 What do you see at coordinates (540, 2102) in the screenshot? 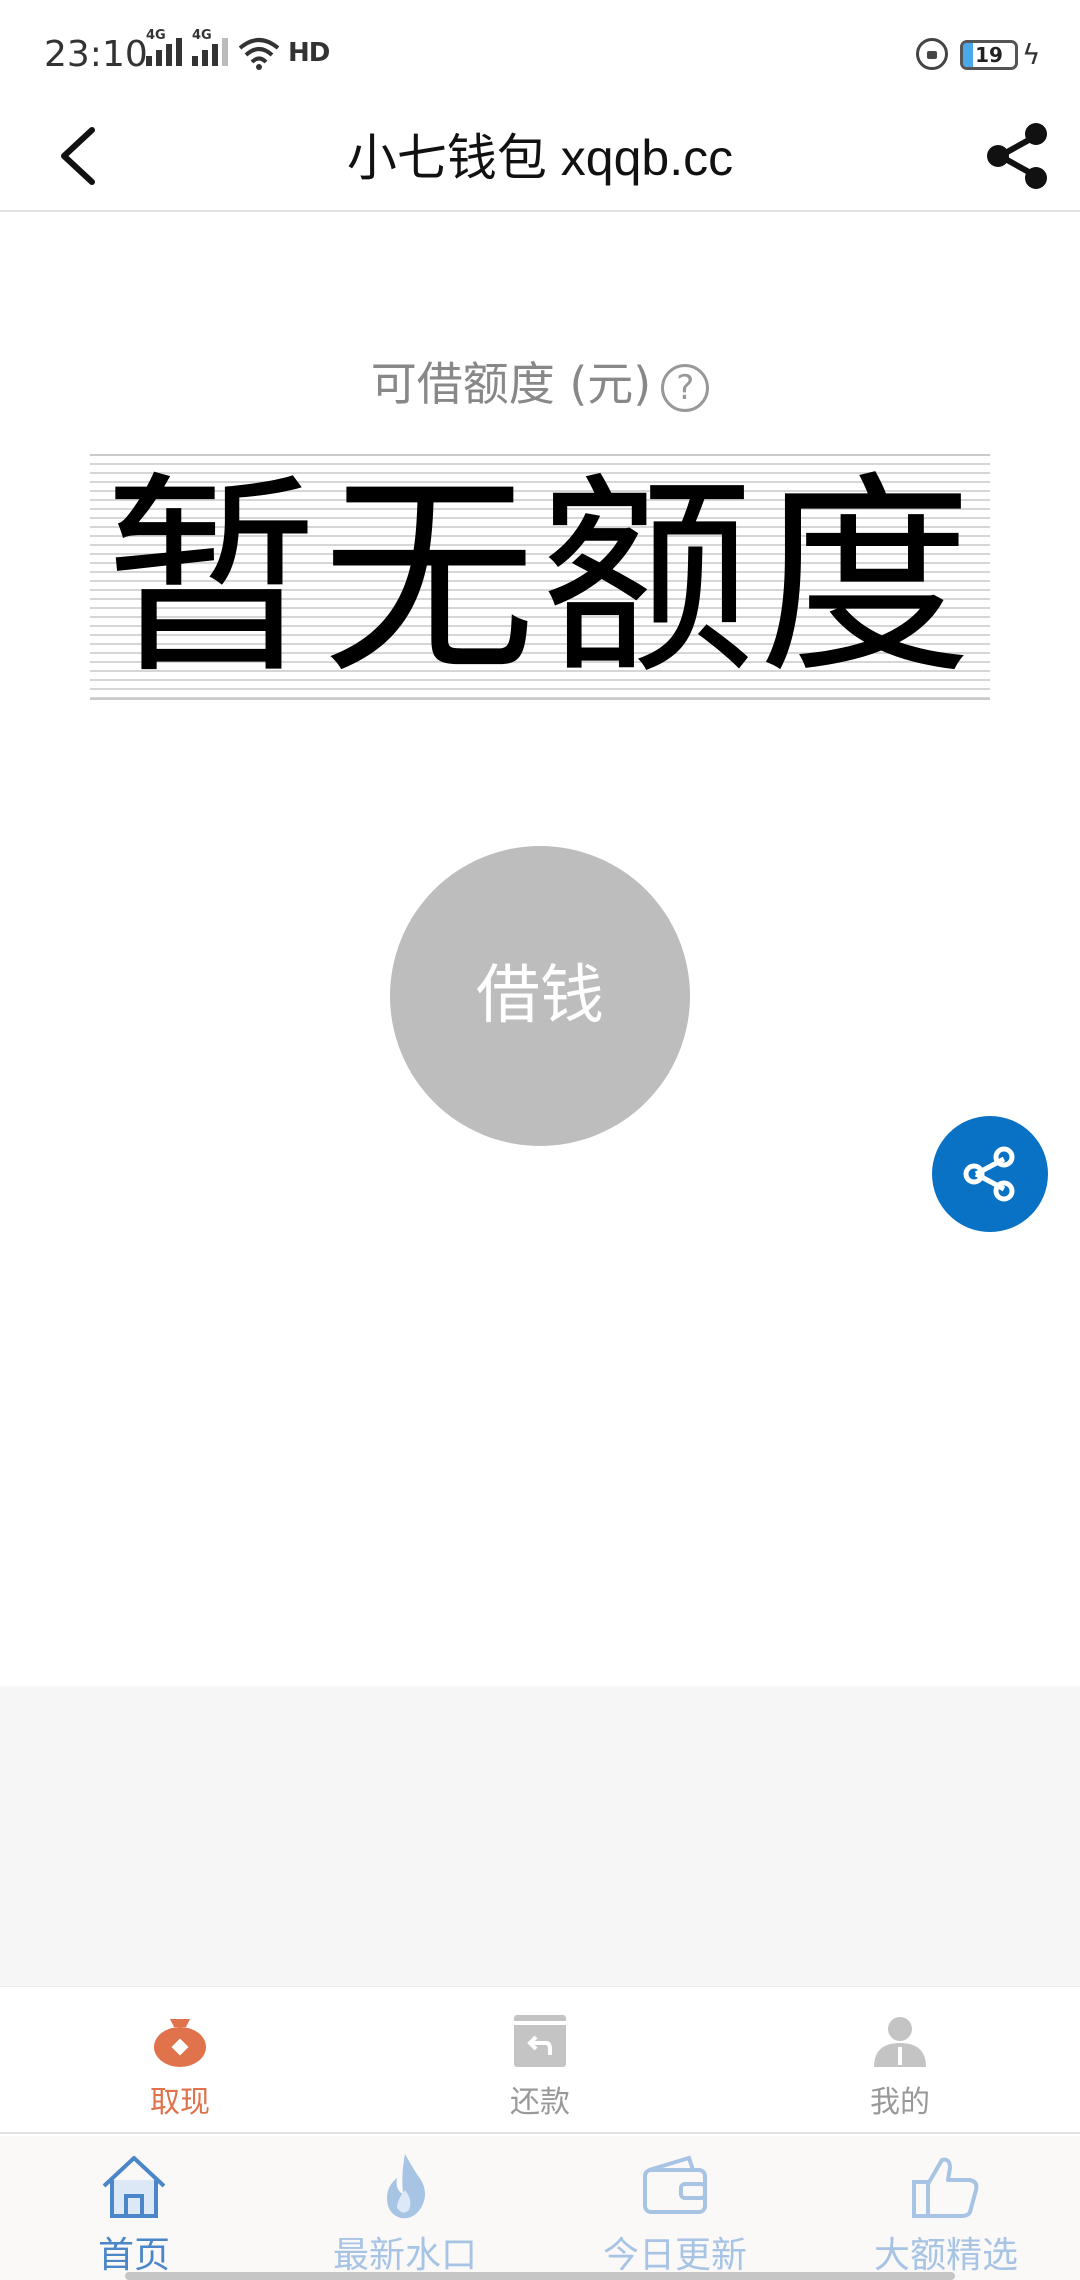
I see `tab-repay-label: 还款` at bounding box center [540, 2102].